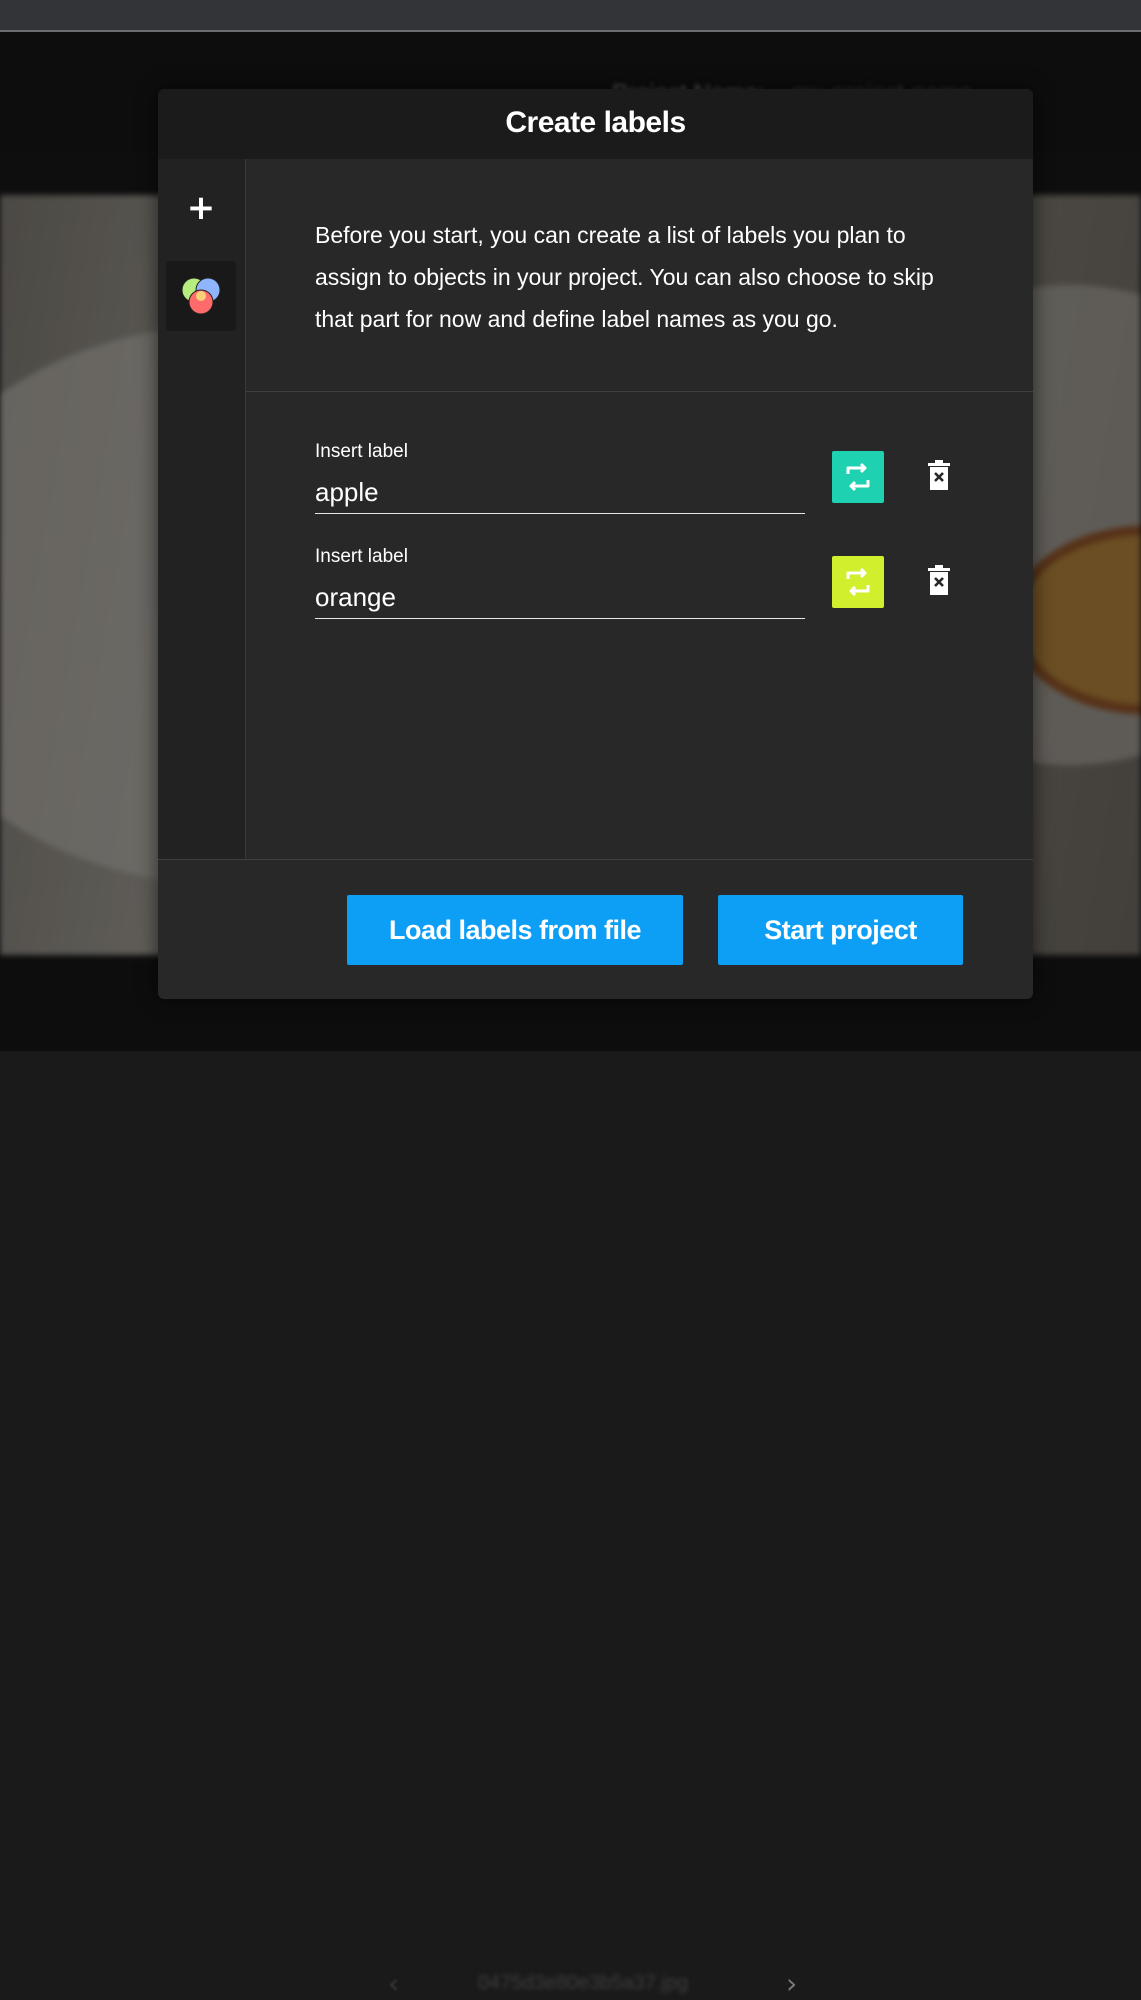 The height and width of the screenshot is (2000, 1141). I want to click on modal-header: Create labels, so click(595, 124).